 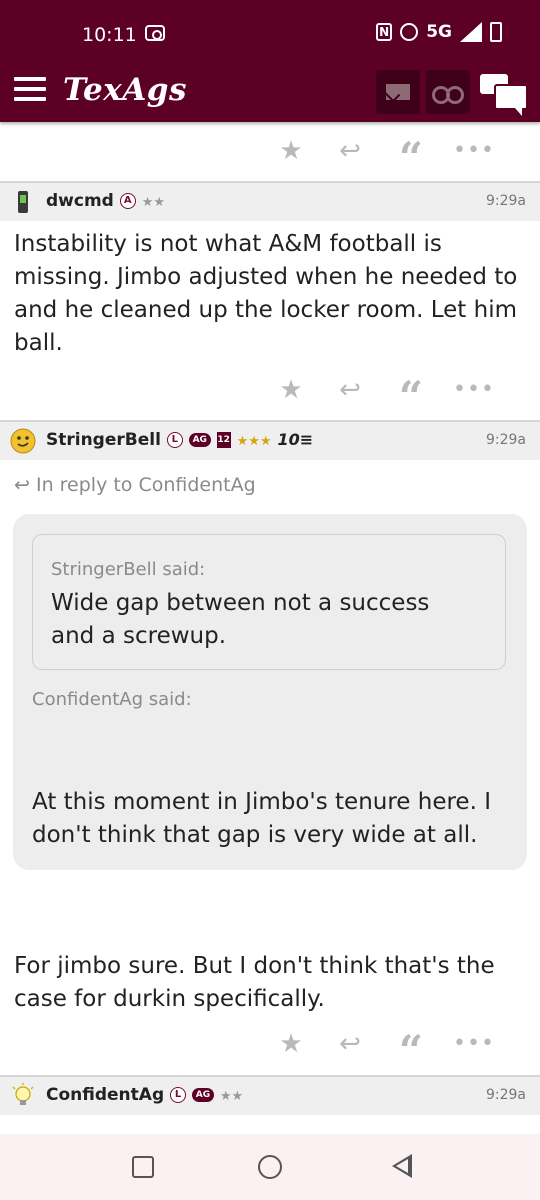 I want to click on network-type: 5G, so click(x=439, y=32).